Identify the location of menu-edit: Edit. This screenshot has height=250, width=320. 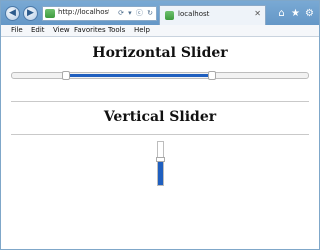
(38, 30).